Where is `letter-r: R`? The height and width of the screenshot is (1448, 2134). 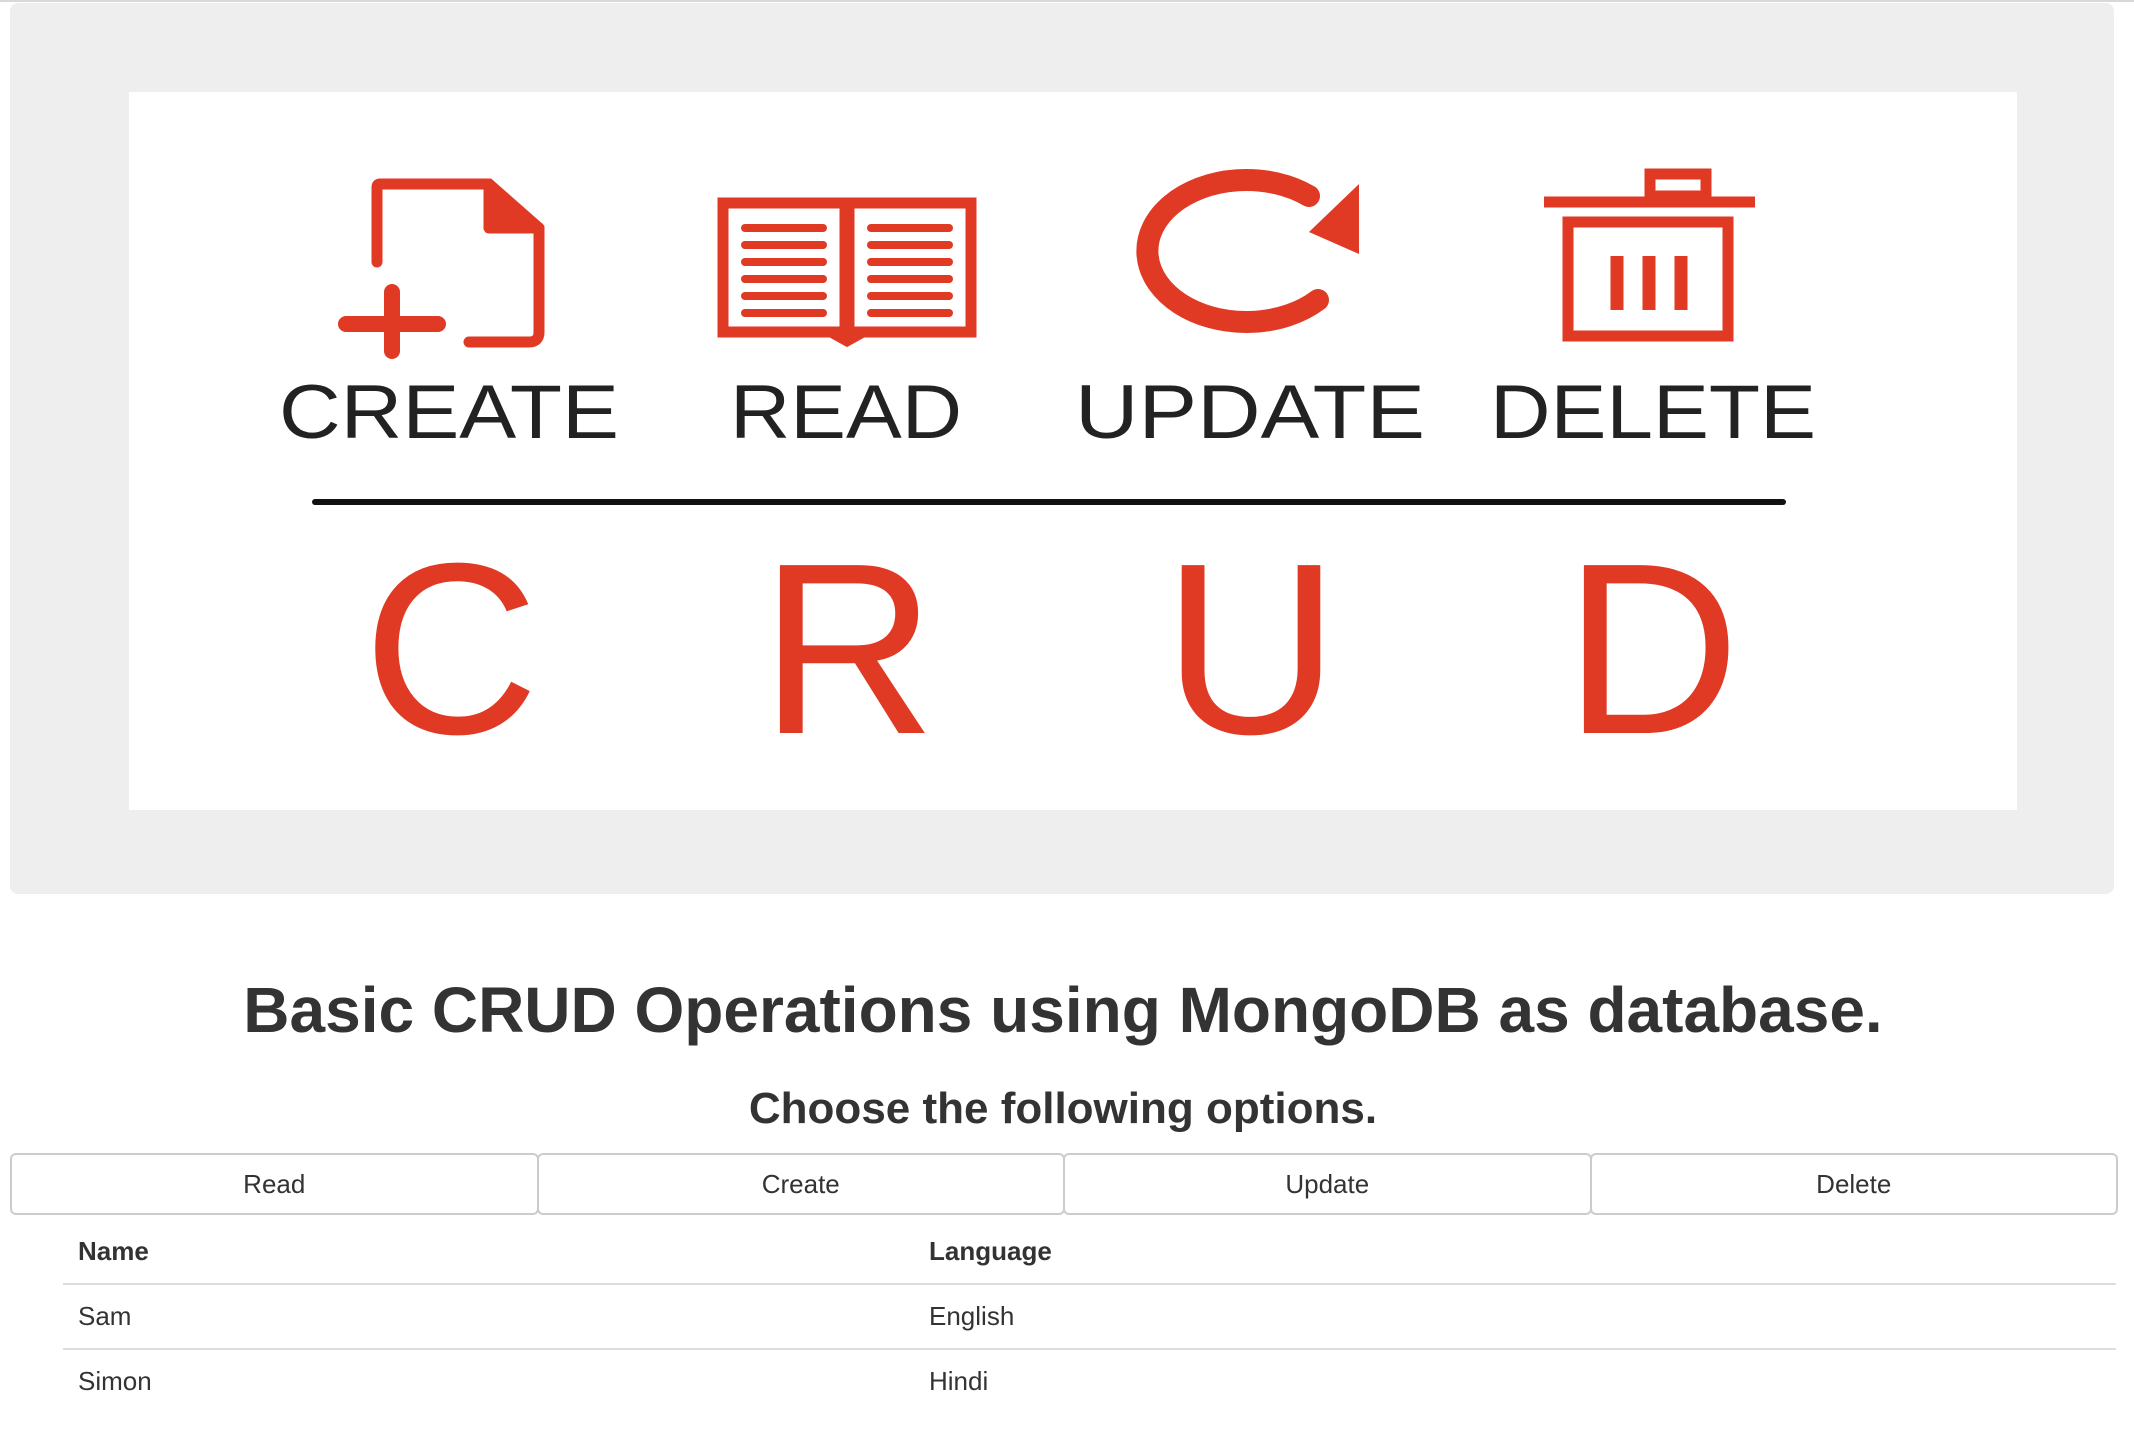
letter-r: R is located at coordinates (848, 648).